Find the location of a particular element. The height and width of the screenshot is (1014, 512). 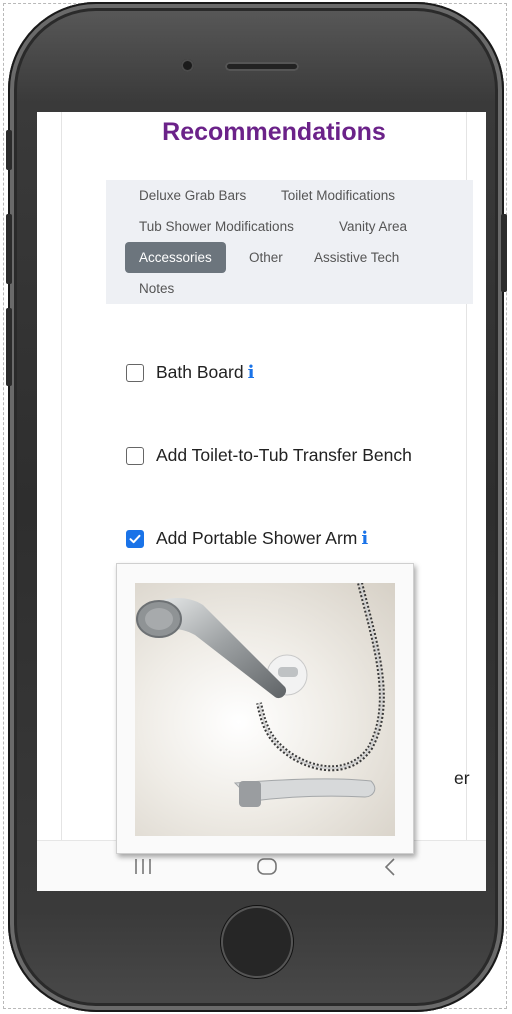

bath-board-label: Bath Board is located at coordinates (200, 372).